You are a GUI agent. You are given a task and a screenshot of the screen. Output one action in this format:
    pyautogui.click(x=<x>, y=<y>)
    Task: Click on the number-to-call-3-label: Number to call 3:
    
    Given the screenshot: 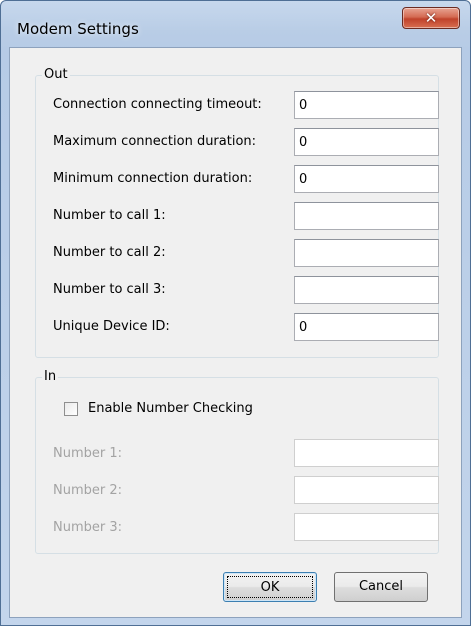 What is the action you would take?
    pyautogui.click(x=109, y=289)
    